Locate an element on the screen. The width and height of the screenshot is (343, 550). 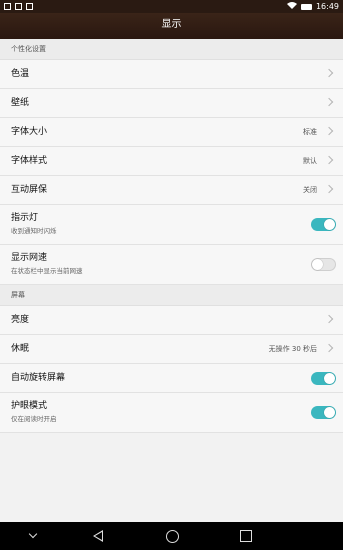
network-speed-toggle is located at coordinates (323, 264).